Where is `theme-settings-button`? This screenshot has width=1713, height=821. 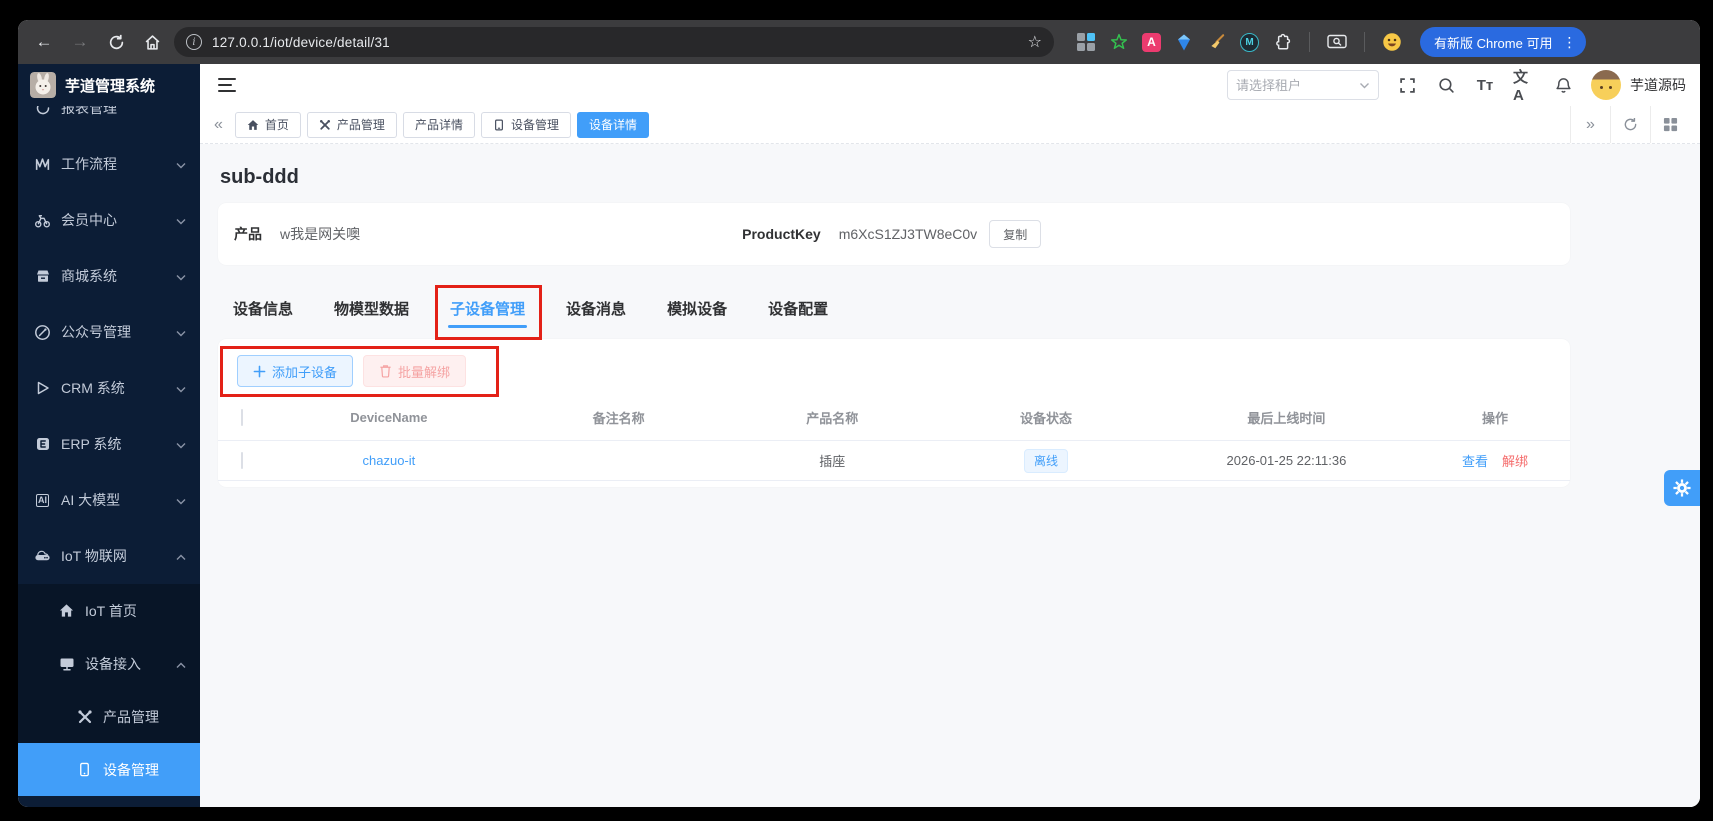
theme-settings-button is located at coordinates (1682, 488).